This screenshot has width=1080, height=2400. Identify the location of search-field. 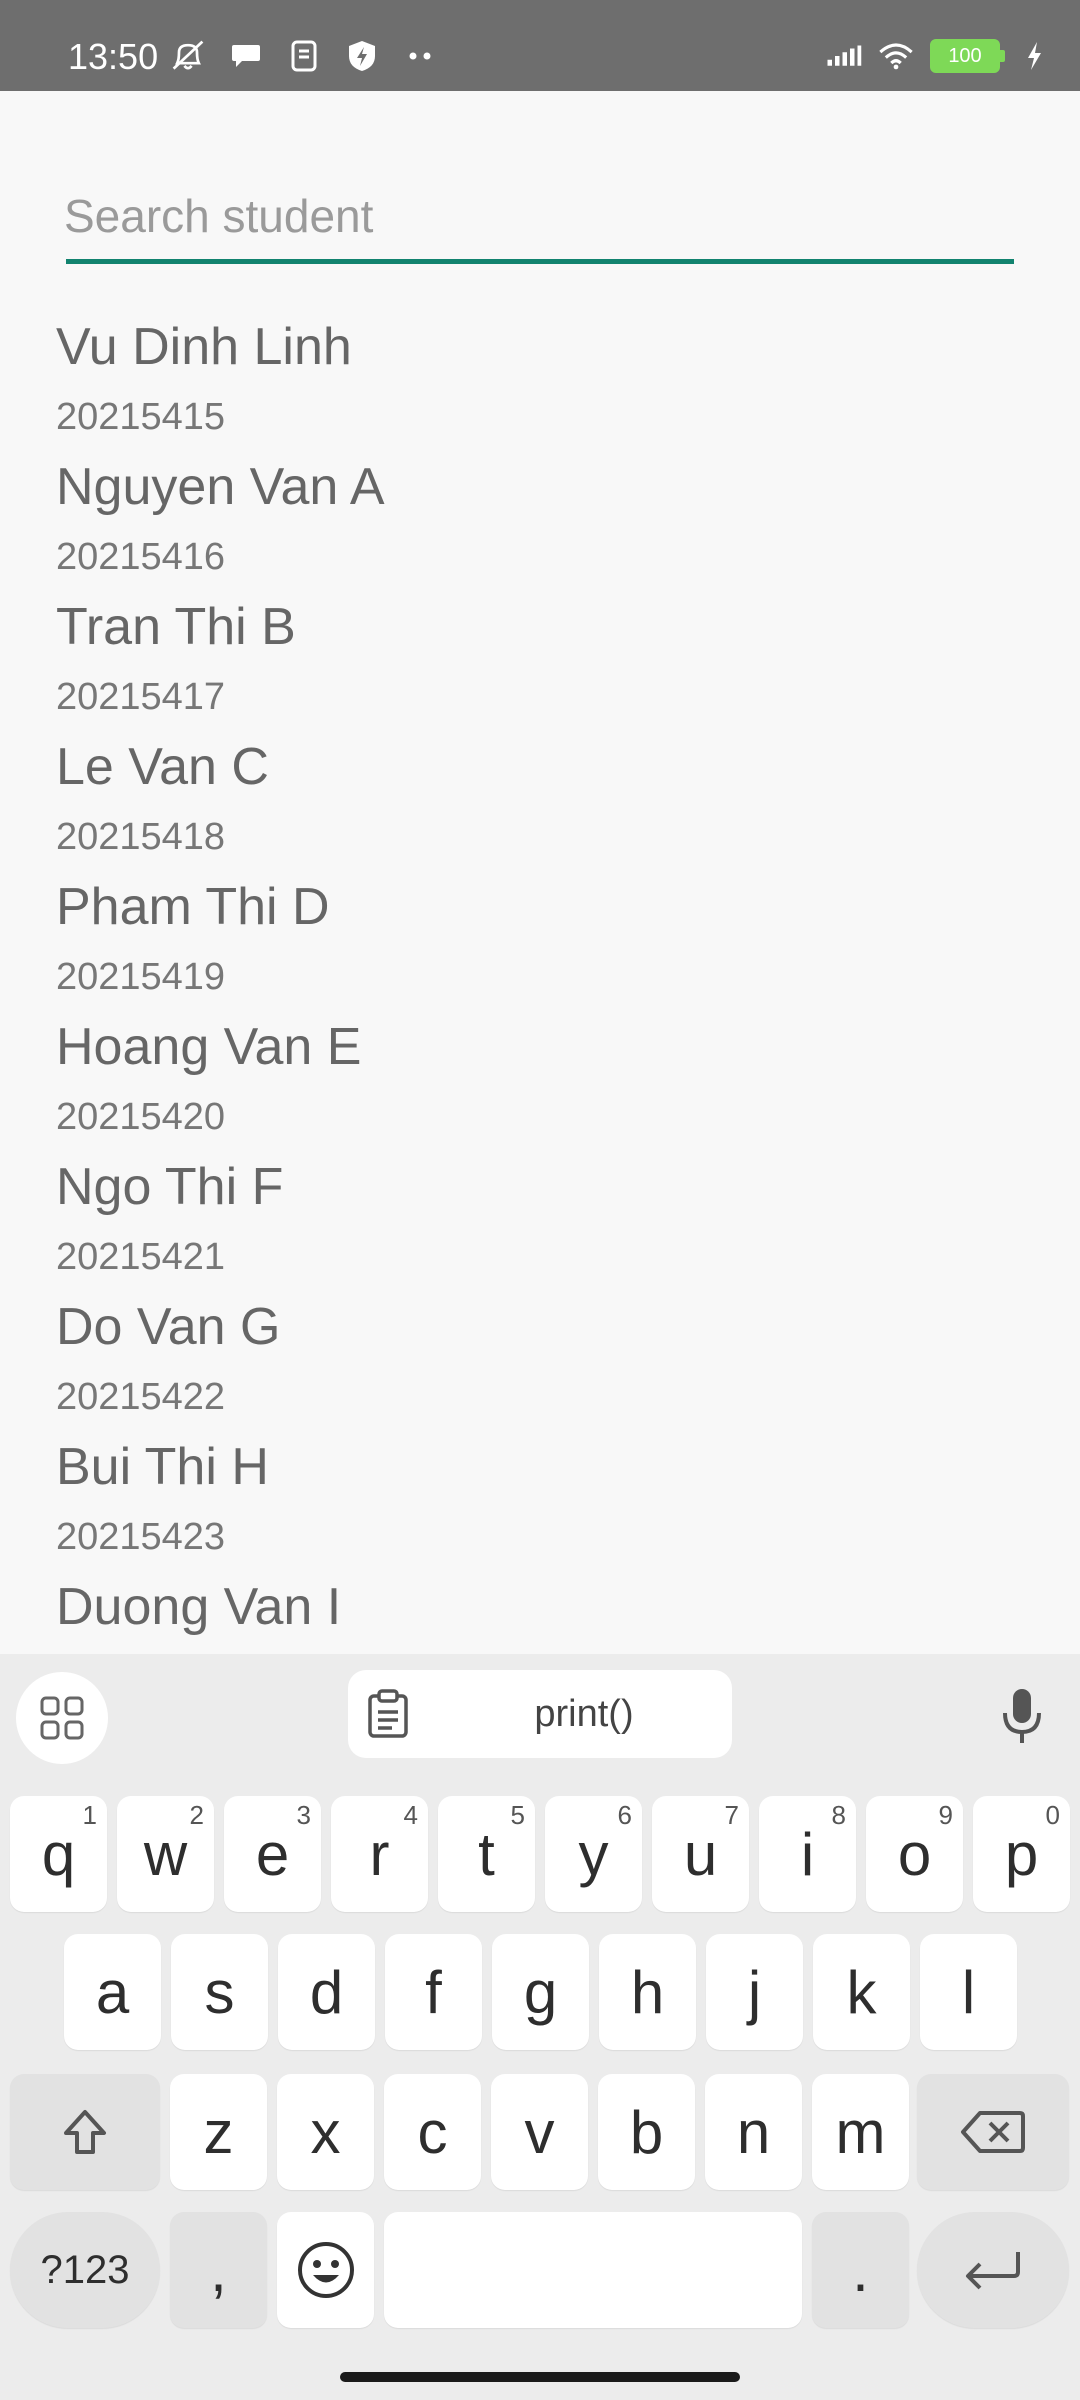
(539, 223).